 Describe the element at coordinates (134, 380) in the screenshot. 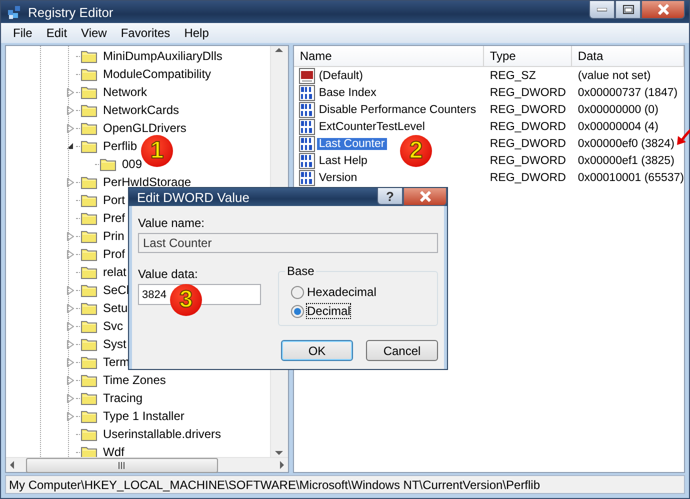

I see `tree-item: Time Zones` at that location.